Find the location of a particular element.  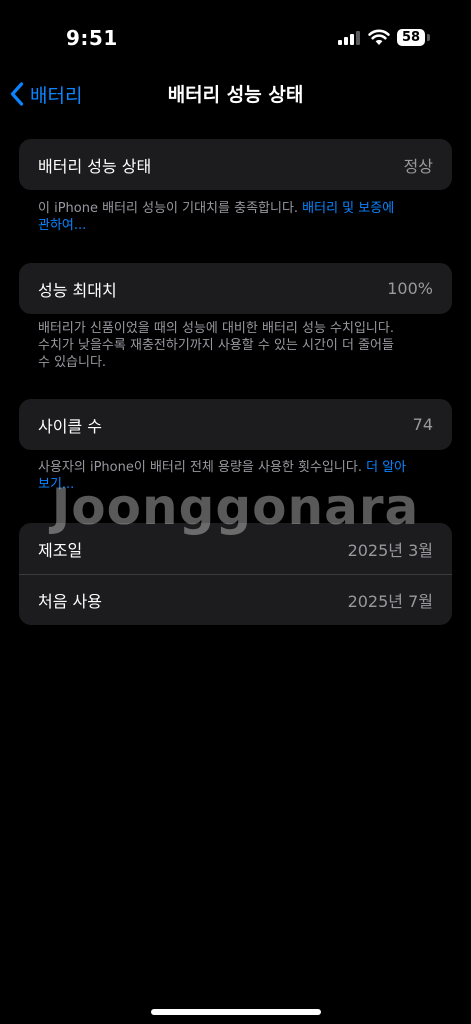

battery-health-label: 배터리 성능 상태 is located at coordinates (95, 166).